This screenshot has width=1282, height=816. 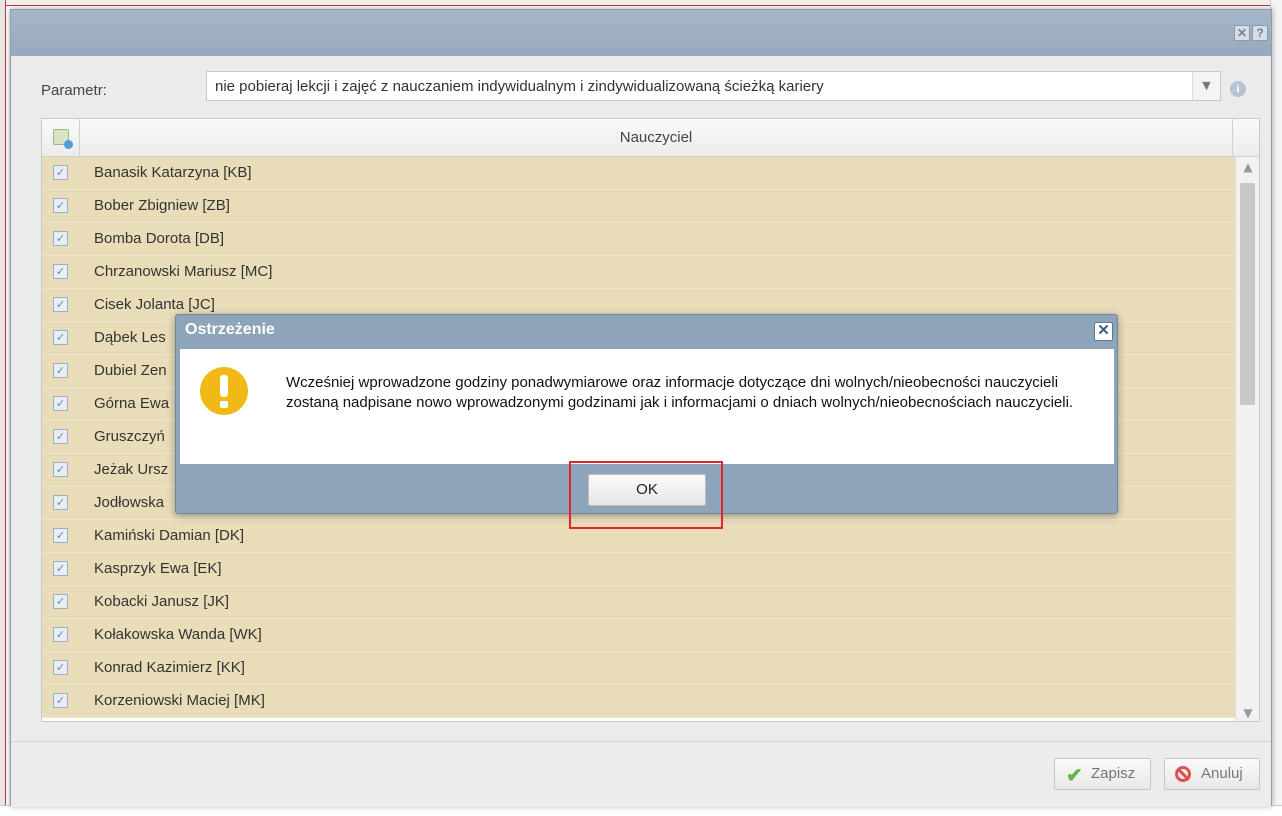 What do you see at coordinates (131, 469) in the screenshot?
I see `teacher-name: Jeżak Ursz` at bounding box center [131, 469].